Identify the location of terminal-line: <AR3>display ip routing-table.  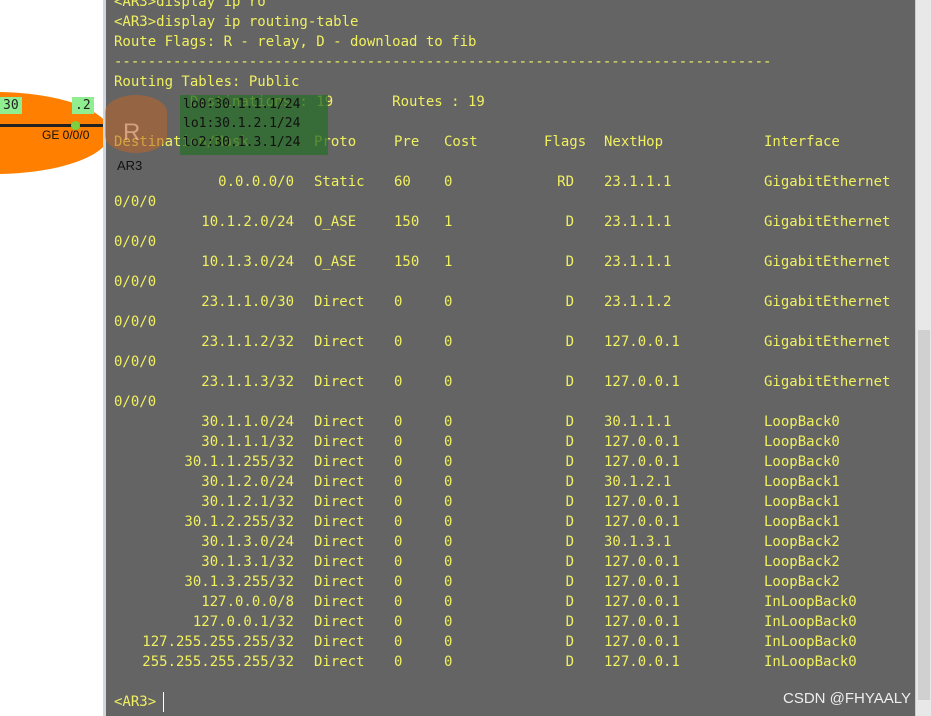
(236, 22).